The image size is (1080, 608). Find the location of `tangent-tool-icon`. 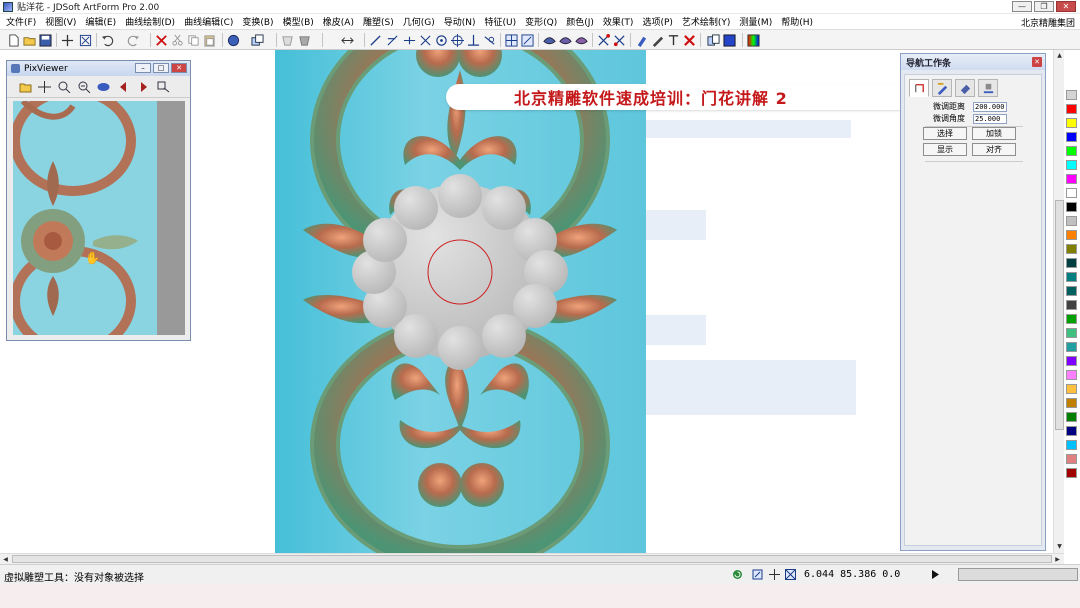

tangent-tool-icon is located at coordinates (489, 40).